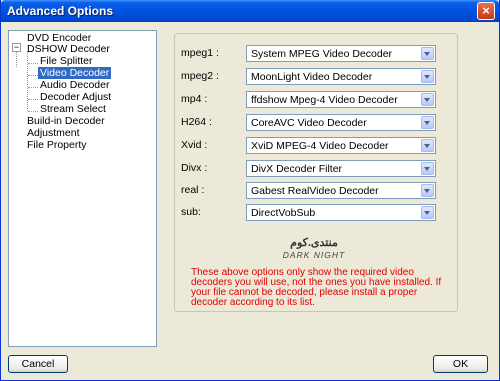 The height and width of the screenshot is (381, 500). I want to click on tree-item-decoder-adjust: Decoder Adjust, so click(75, 97).